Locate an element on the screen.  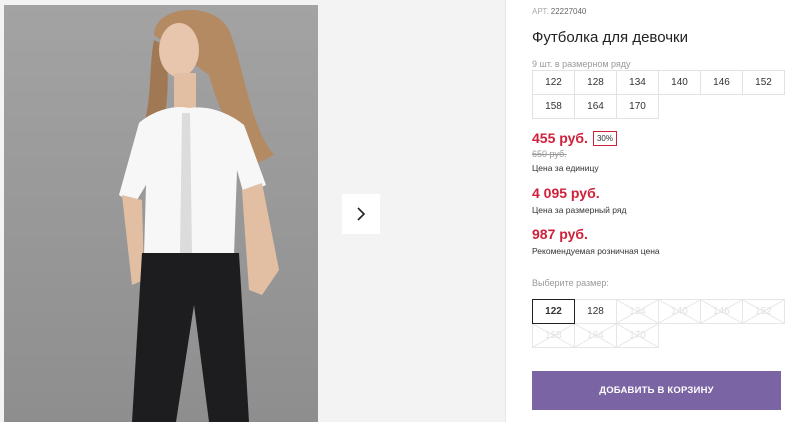
product-title: Футболка для девочки is located at coordinates (610, 37).